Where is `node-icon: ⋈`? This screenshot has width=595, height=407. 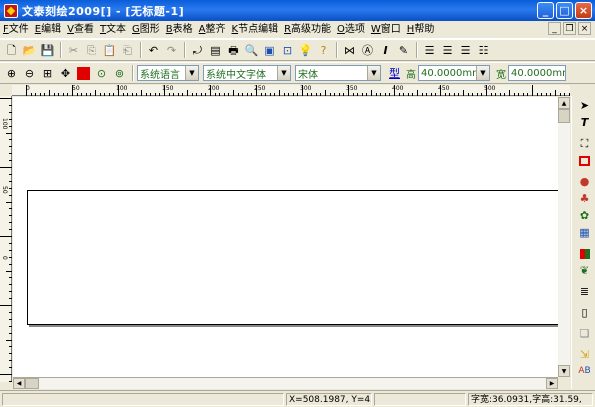
node-icon: ⋈ is located at coordinates (349, 50).